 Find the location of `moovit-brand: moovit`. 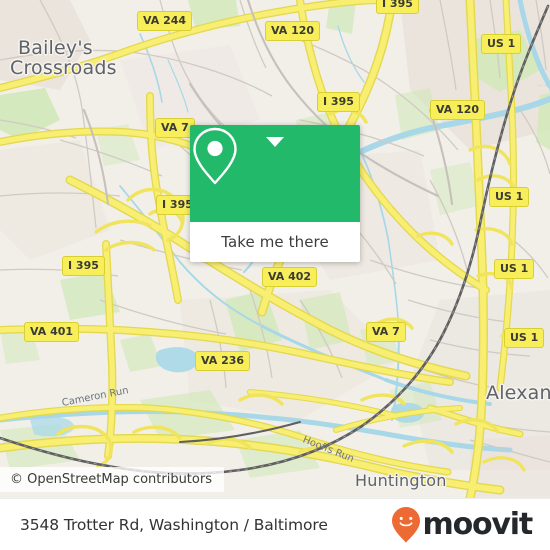

moovit-brand: moovit is located at coordinates (462, 525).